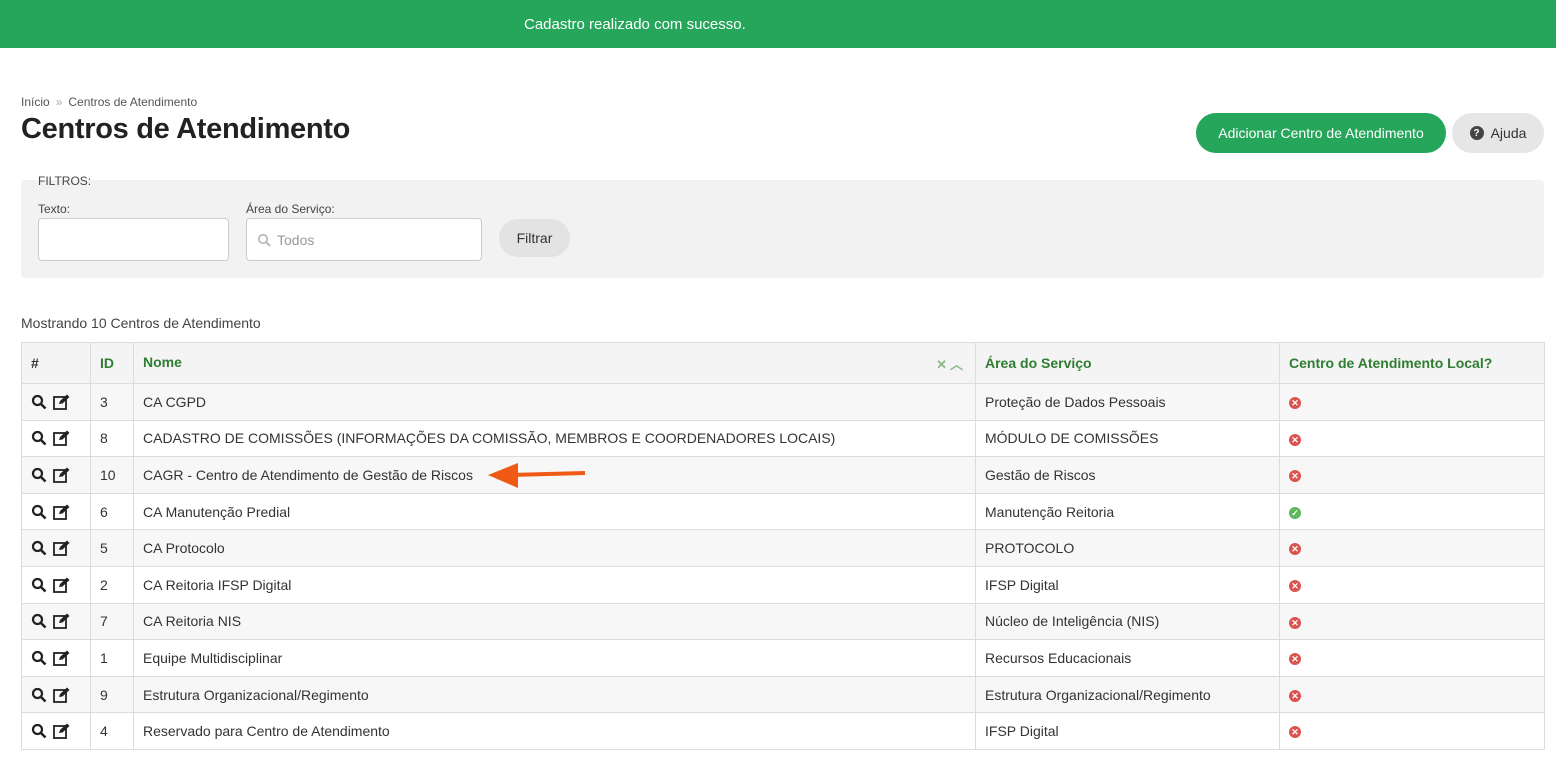 The image size is (1556, 761). I want to click on page-title: Centros de Atendimento, so click(186, 129).